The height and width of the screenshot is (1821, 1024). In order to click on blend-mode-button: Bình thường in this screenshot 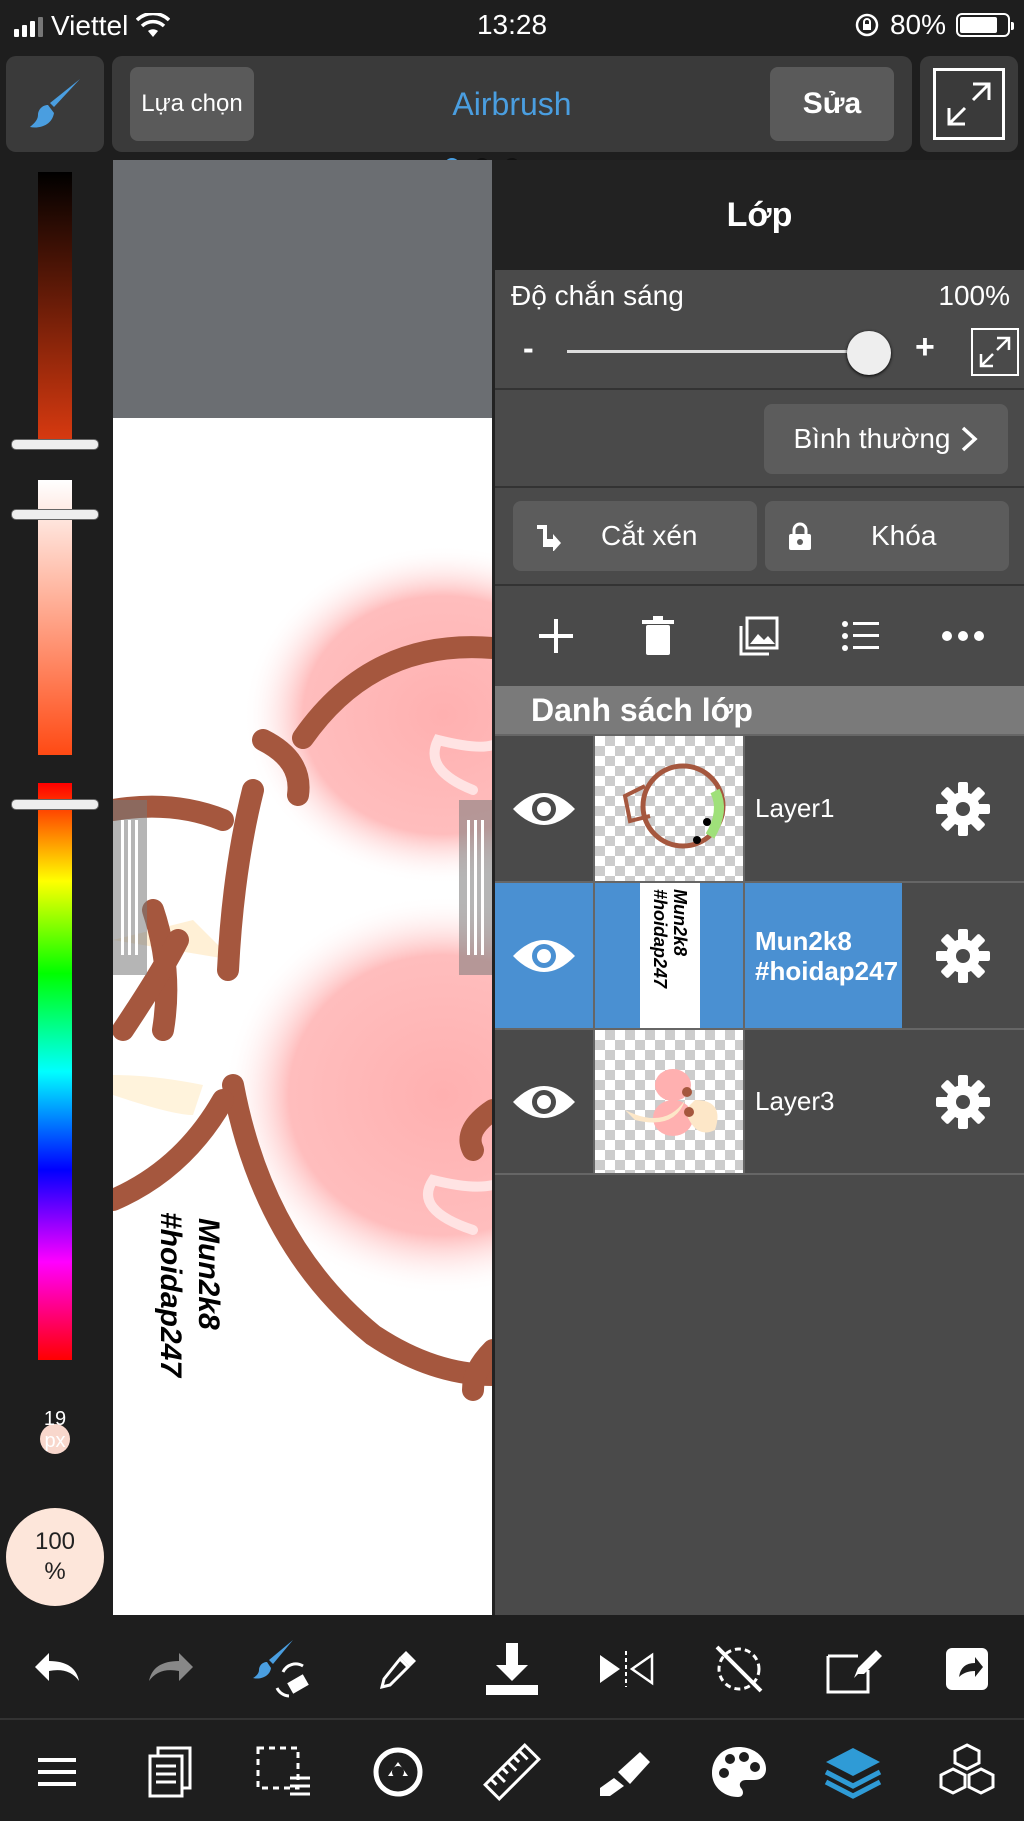, I will do `click(886, 439)`.